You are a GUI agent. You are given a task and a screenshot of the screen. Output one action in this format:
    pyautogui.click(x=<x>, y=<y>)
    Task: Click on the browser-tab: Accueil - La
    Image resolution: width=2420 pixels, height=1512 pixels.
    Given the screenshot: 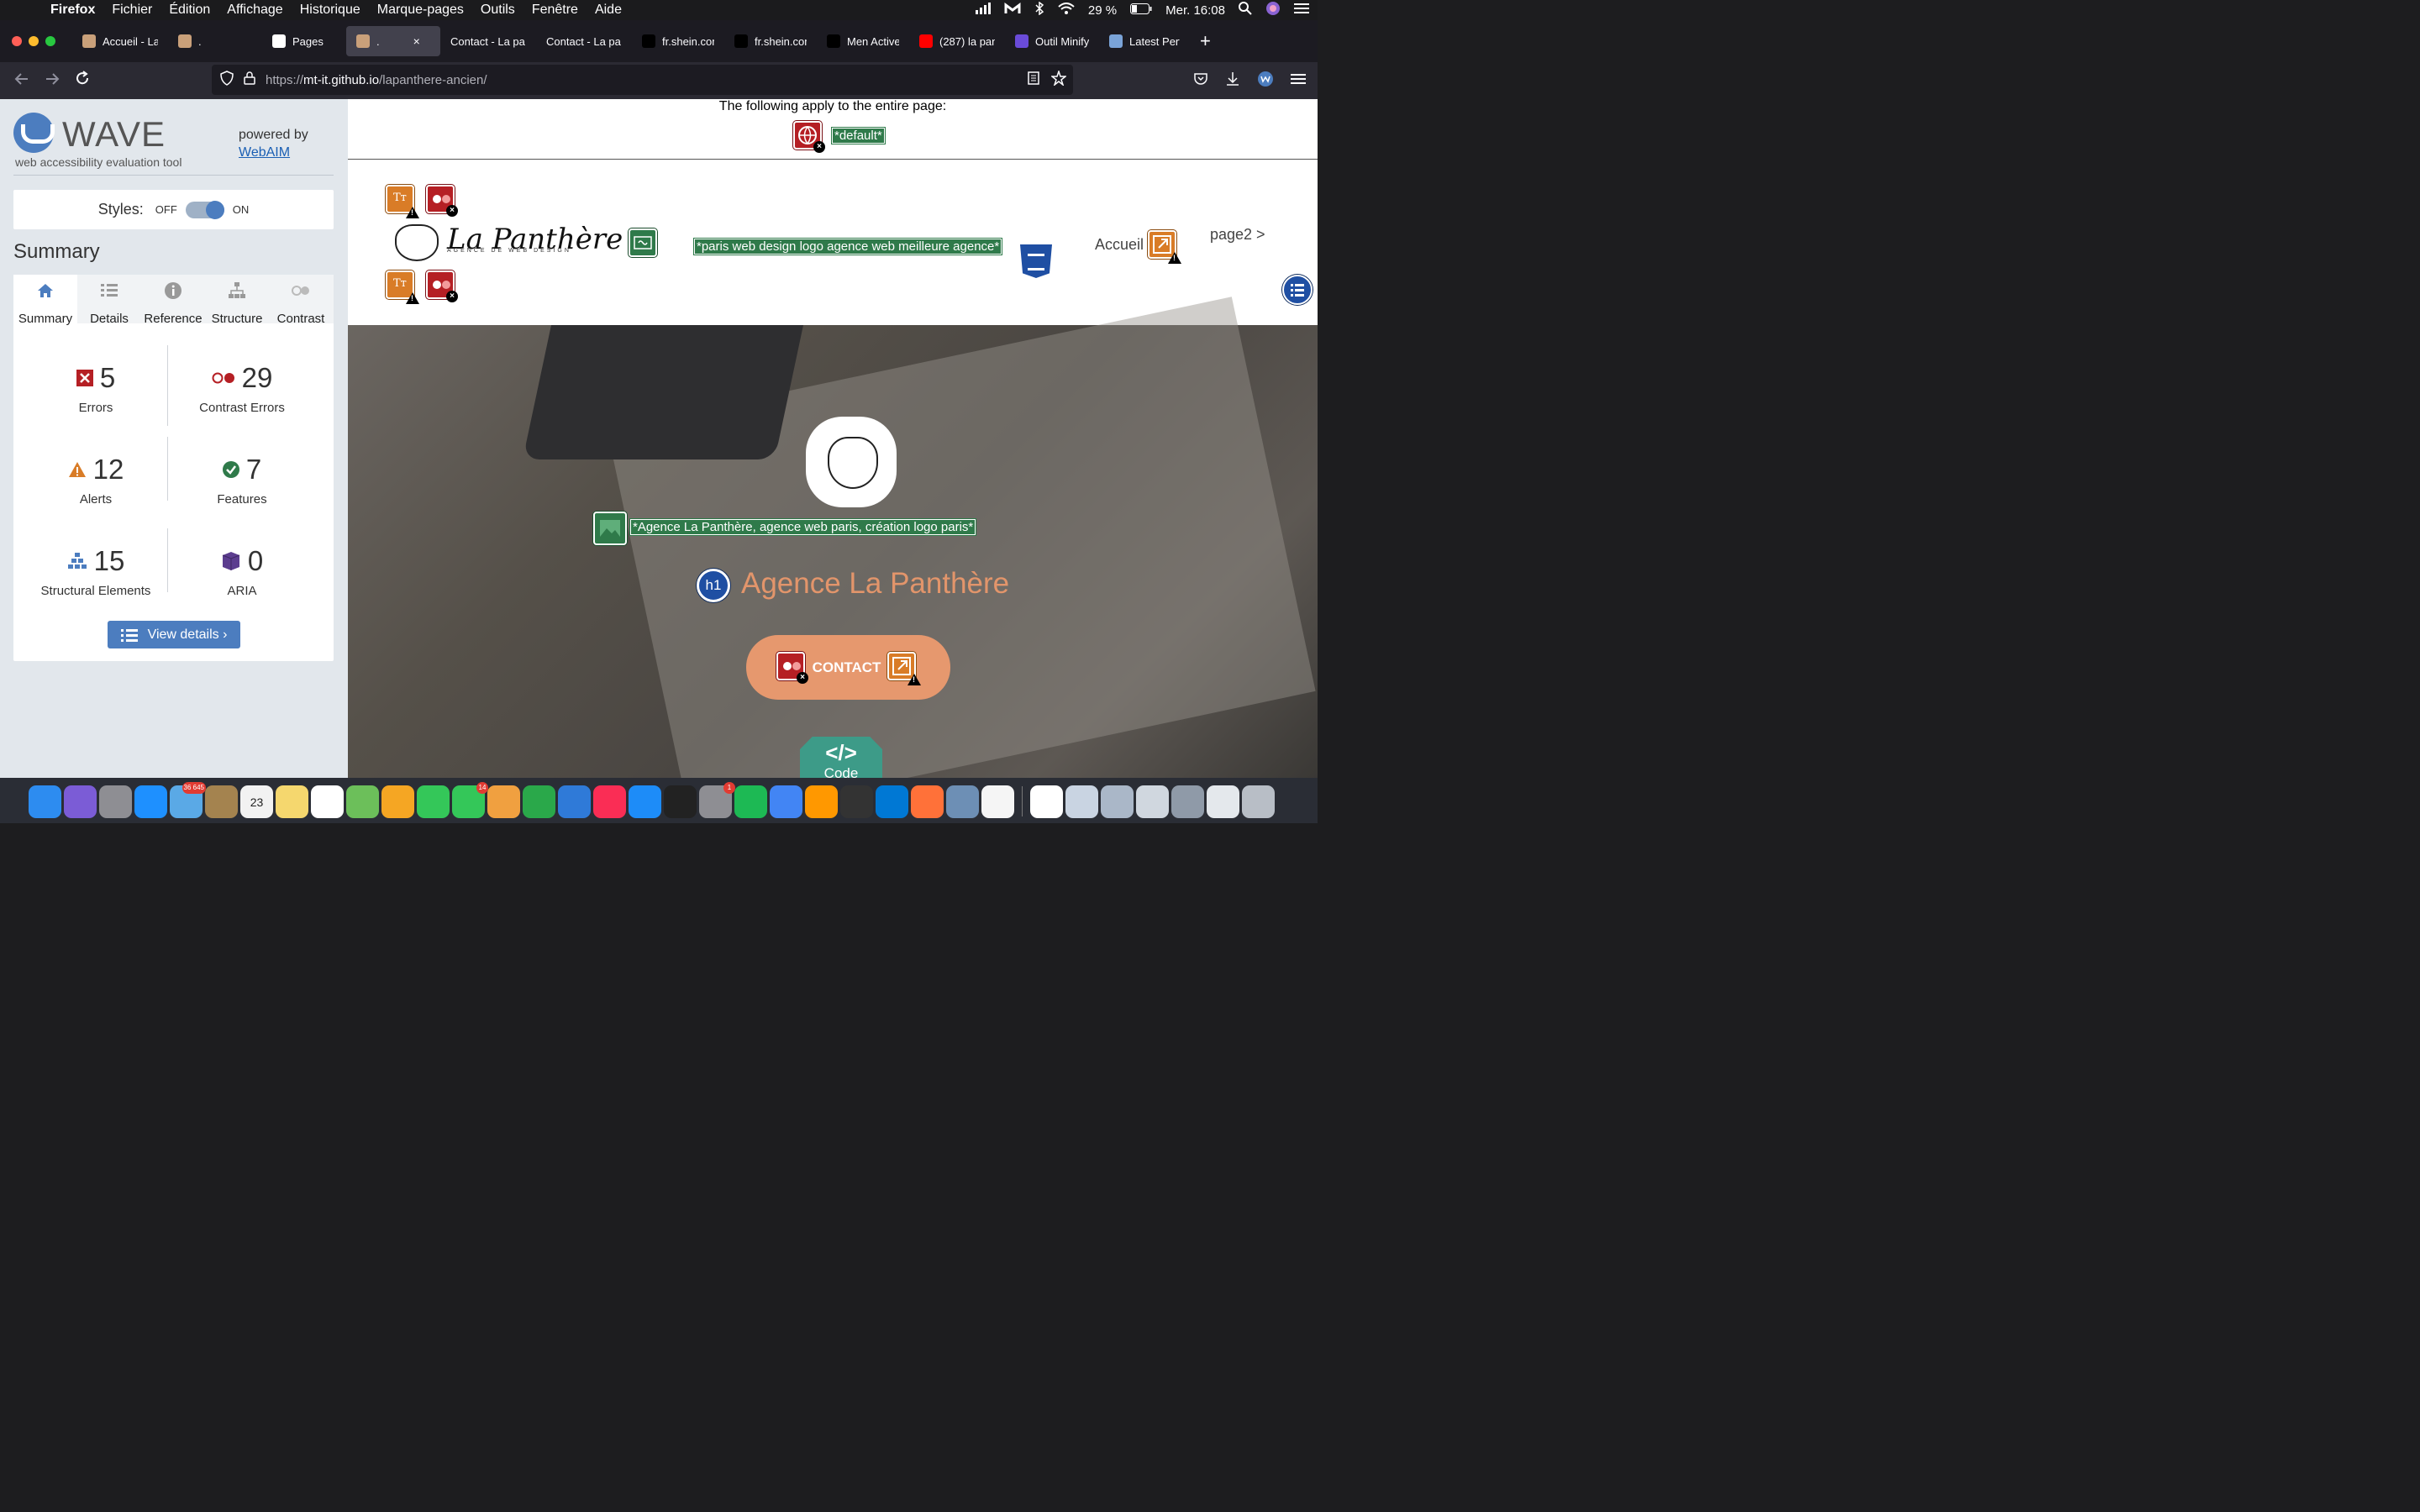 What is the action you would take?
    pyautogui.click(x=120, y=41)
    